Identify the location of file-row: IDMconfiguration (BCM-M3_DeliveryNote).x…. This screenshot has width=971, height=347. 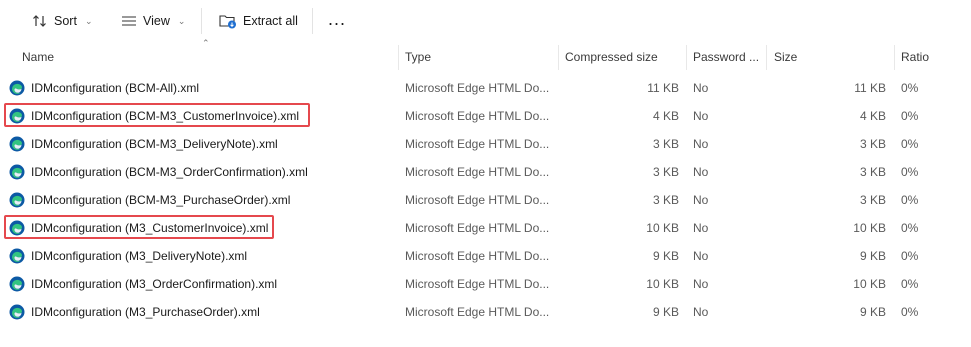
(485, 144).